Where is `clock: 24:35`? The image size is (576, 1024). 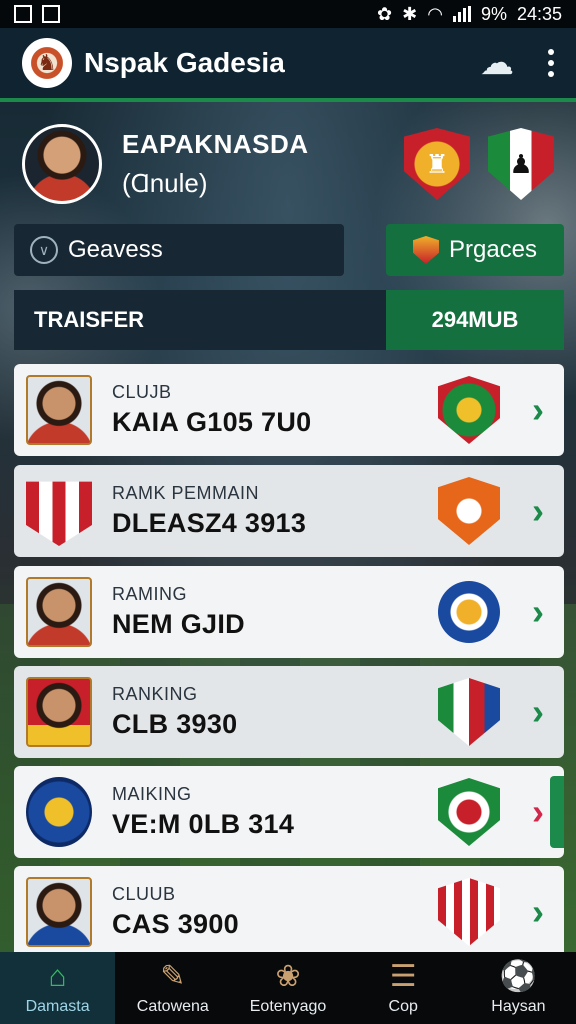
clock: 24:35 is located at coordinates (539, 13).